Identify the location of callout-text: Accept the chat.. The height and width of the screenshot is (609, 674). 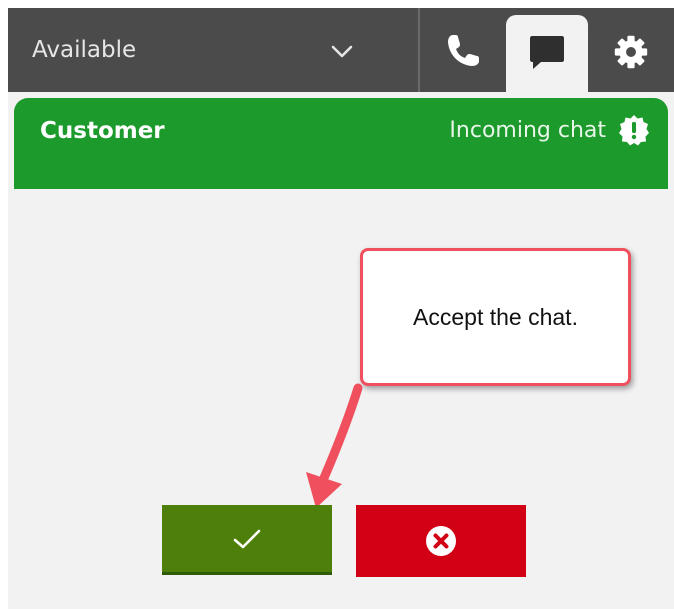
(495, 316).